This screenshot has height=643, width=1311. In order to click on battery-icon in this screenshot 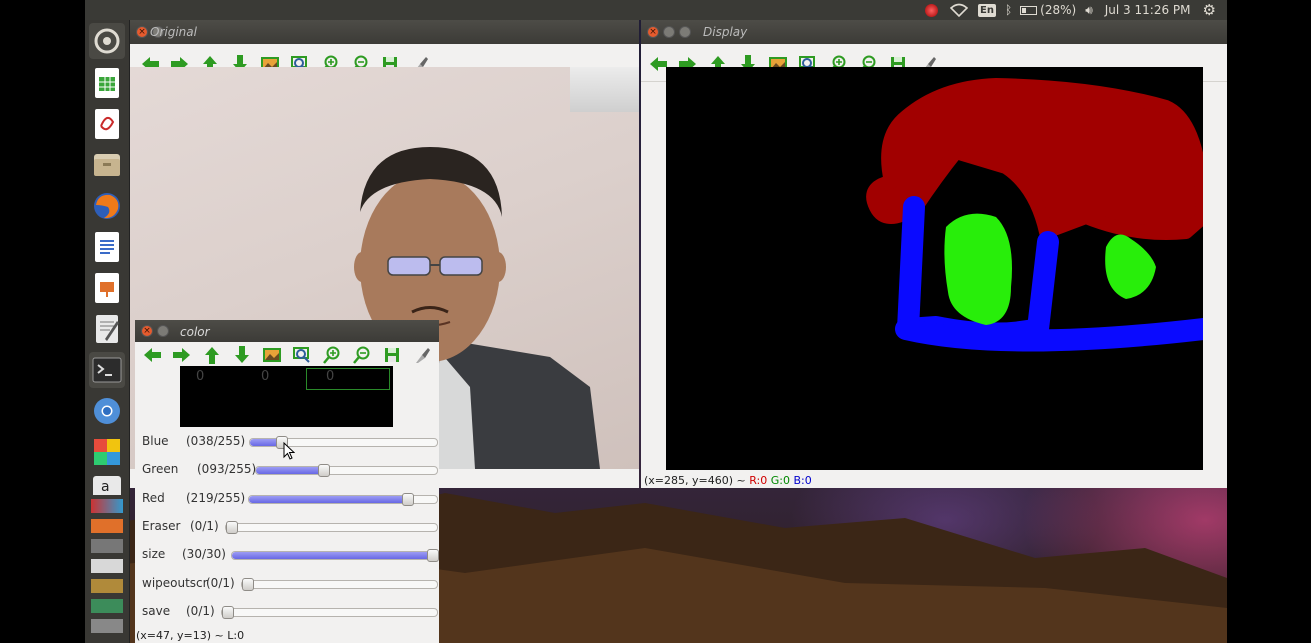, I will do `click(1029, 10)`.